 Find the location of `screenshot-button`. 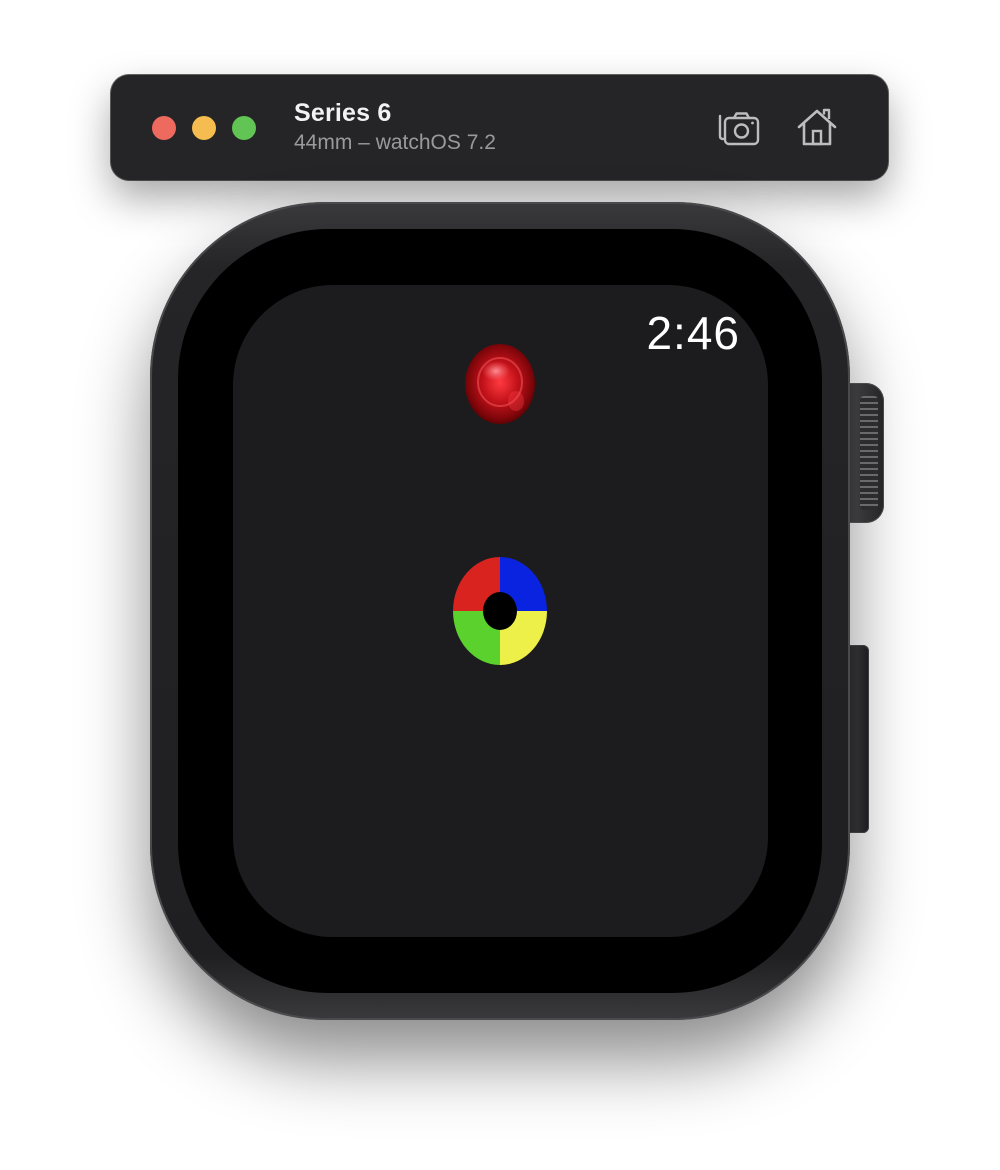

screenshot-button is located at coordinates (739, 128).